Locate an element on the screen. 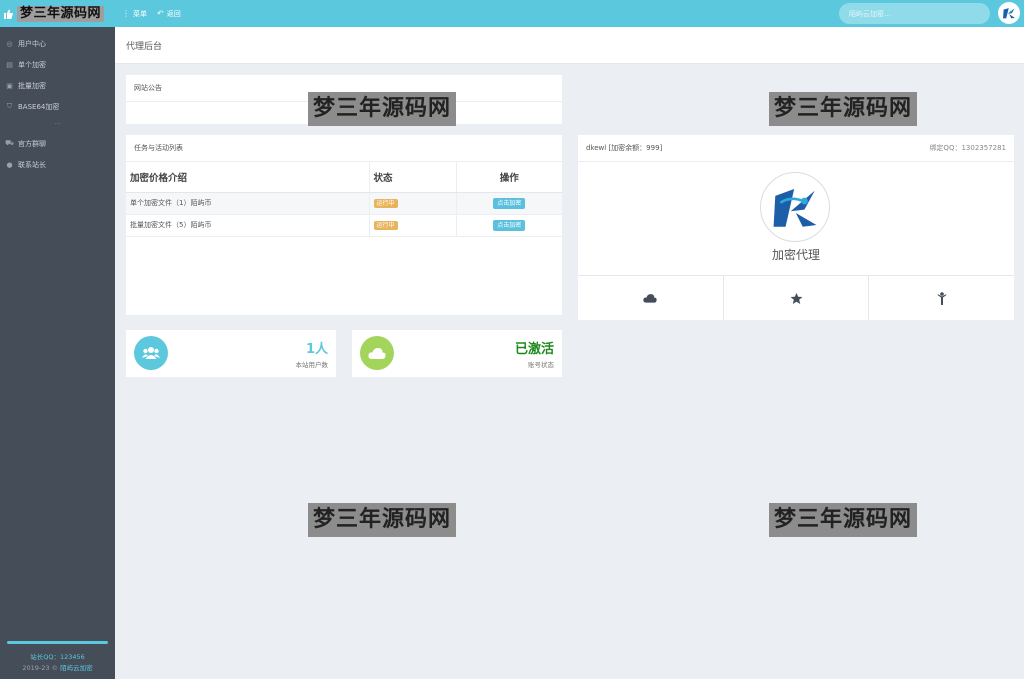 This screenshot has height=679, width=1024. row-desc: 批量加密文件（5）陌屿币 is located at coordinates (248, 225).